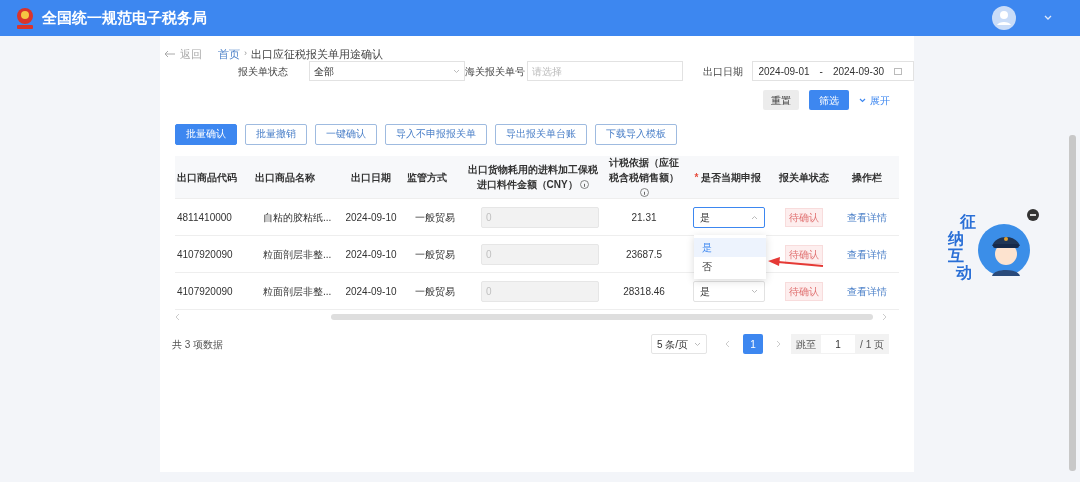  What do you see at coordinates (124, 17) in the screenshot?
I see `site-title: 全国统一规范电子税务局` at bounding box center [124, 17].